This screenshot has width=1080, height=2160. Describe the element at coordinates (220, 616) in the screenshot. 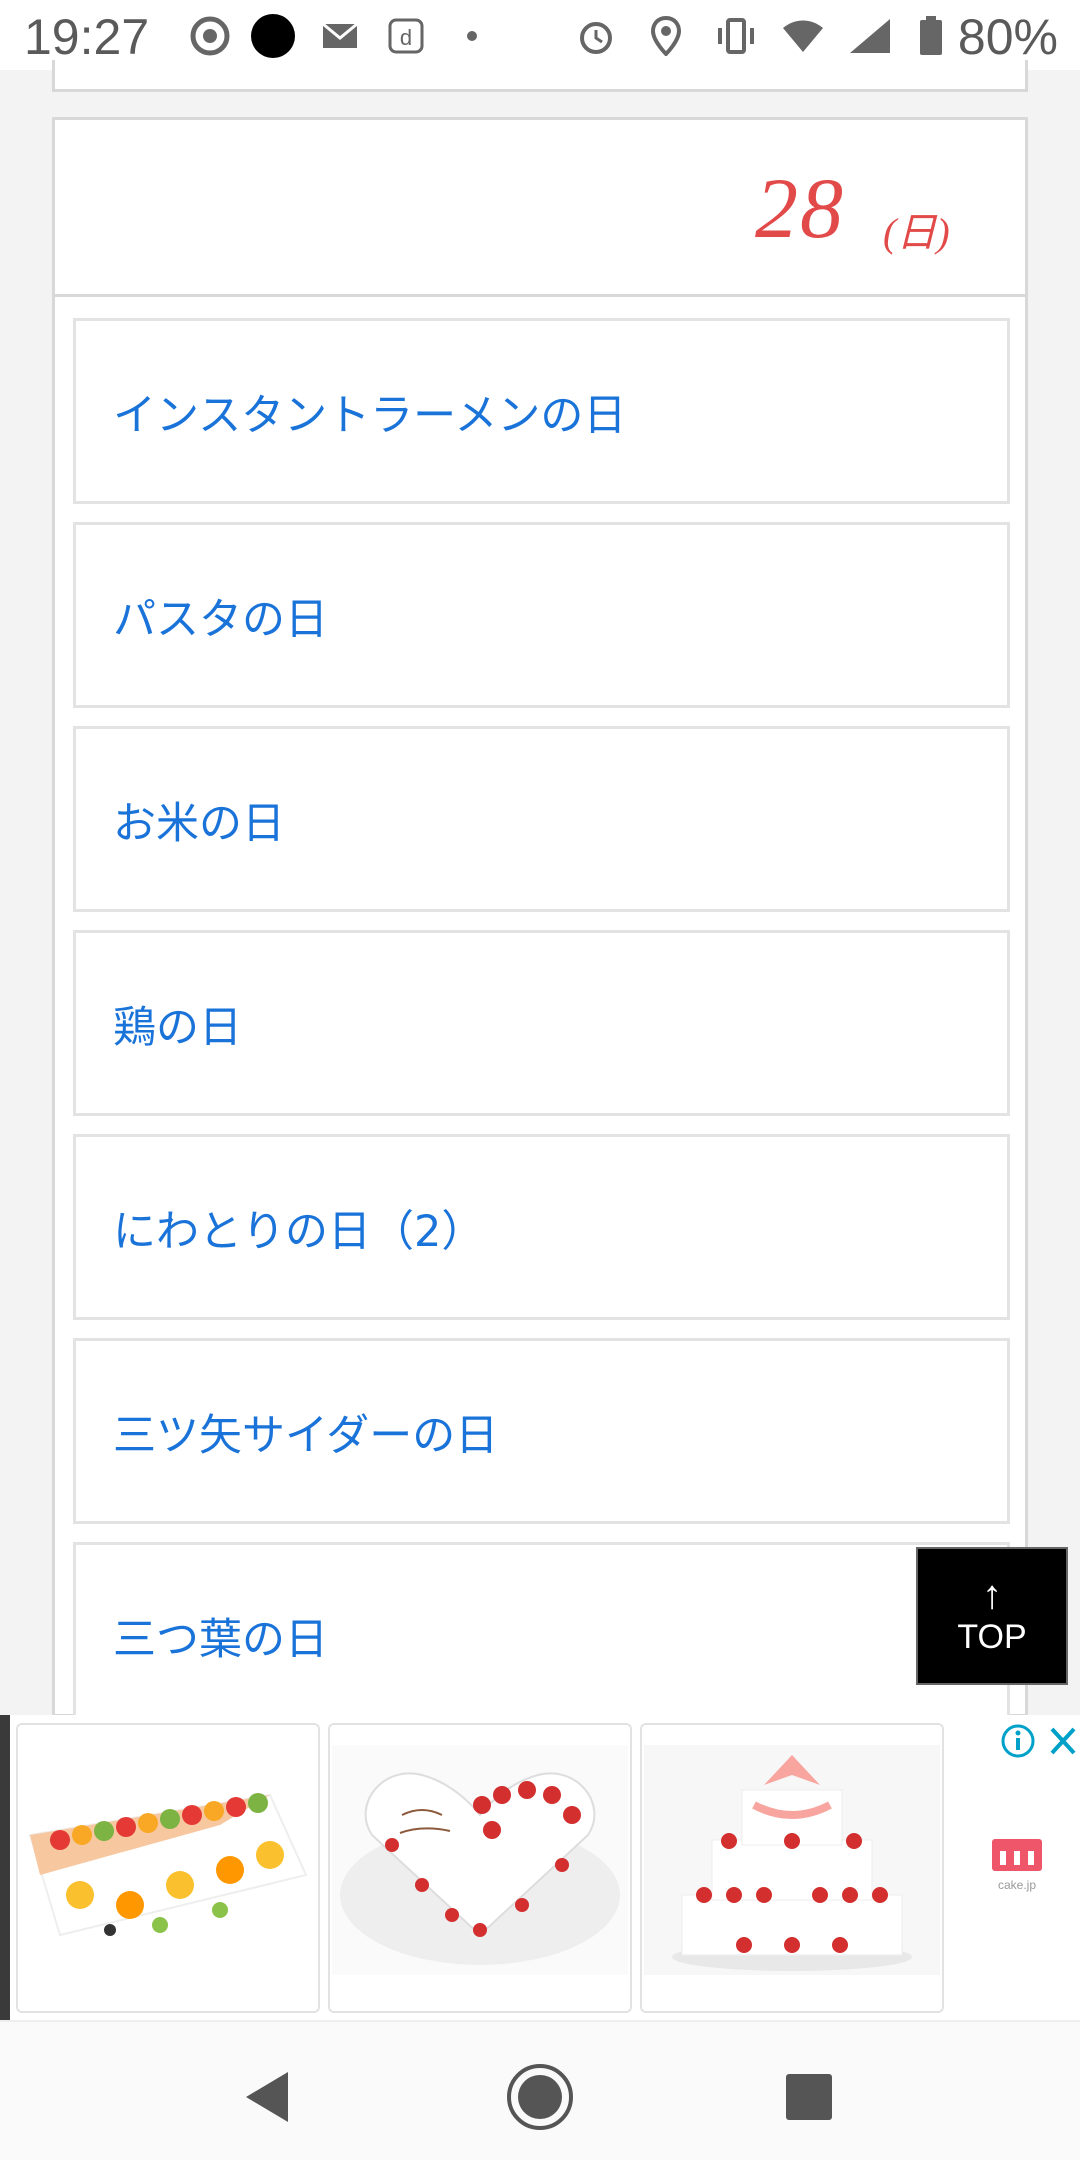

I see `event-link: パスタの日` at that location.